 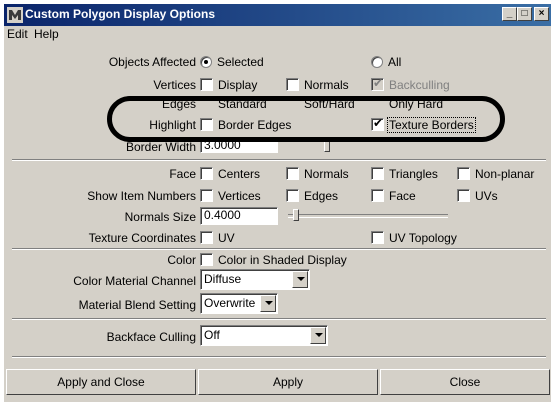 I want to click on vertices-display-checkbox, so click(x=206, y=84).